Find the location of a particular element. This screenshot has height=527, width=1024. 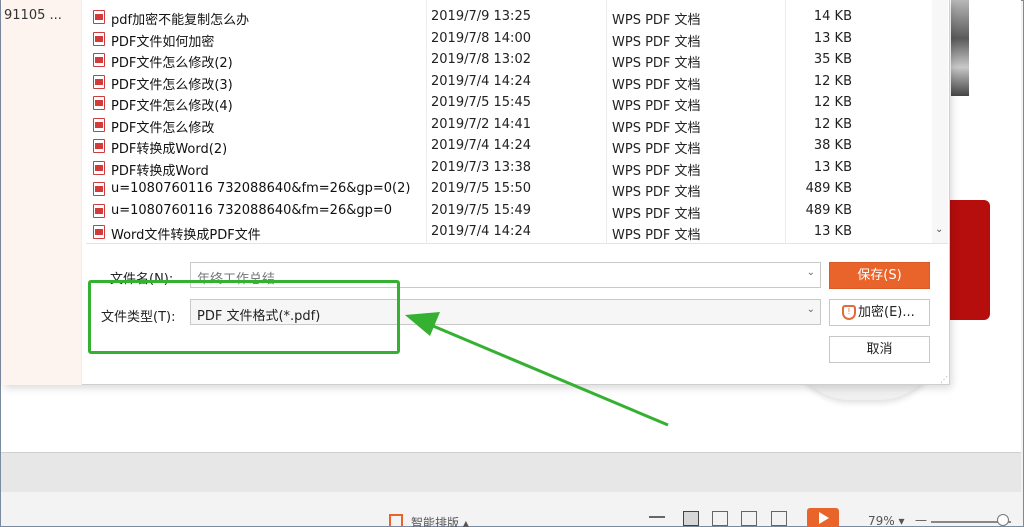

reading-view-icon is located at coordinates (749, 518).